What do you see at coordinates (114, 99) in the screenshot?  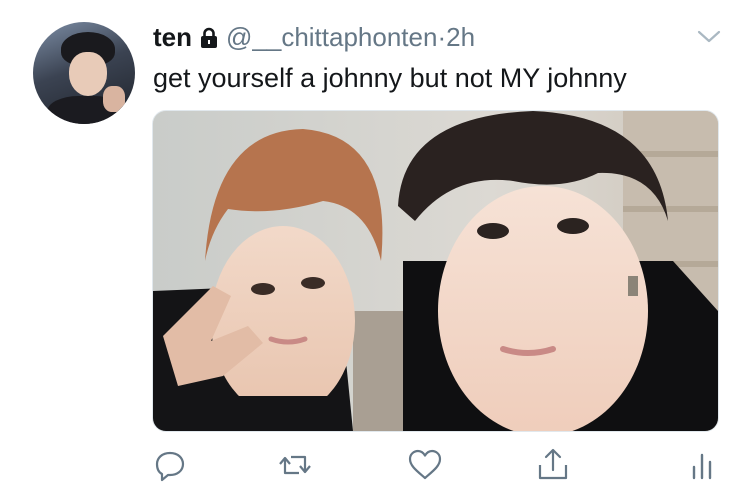 I see `avatar-hand` at bounding box center [114, 99].